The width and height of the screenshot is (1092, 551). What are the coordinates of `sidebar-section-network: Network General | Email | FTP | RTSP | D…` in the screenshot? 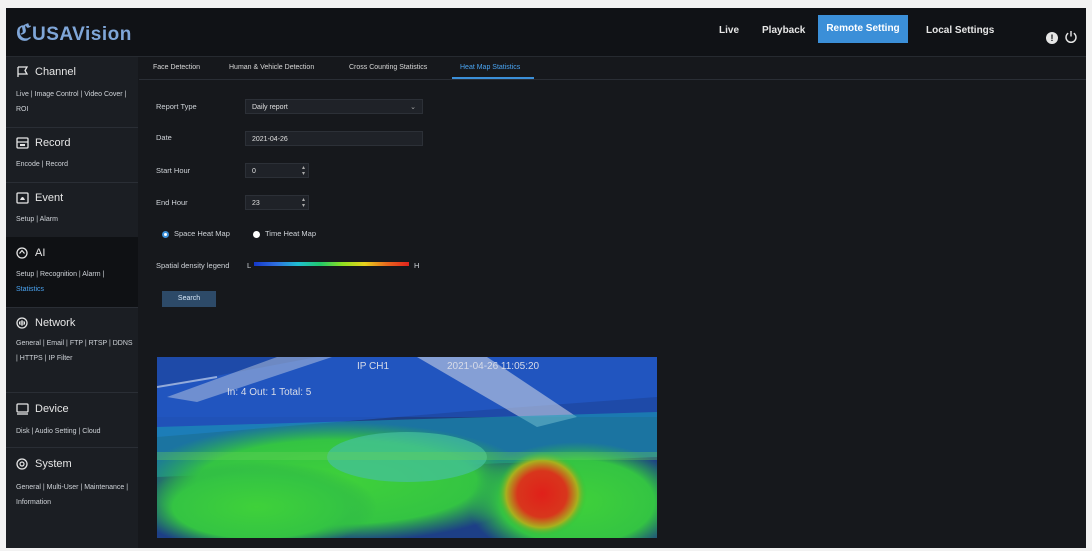 It's located at (72, 350).